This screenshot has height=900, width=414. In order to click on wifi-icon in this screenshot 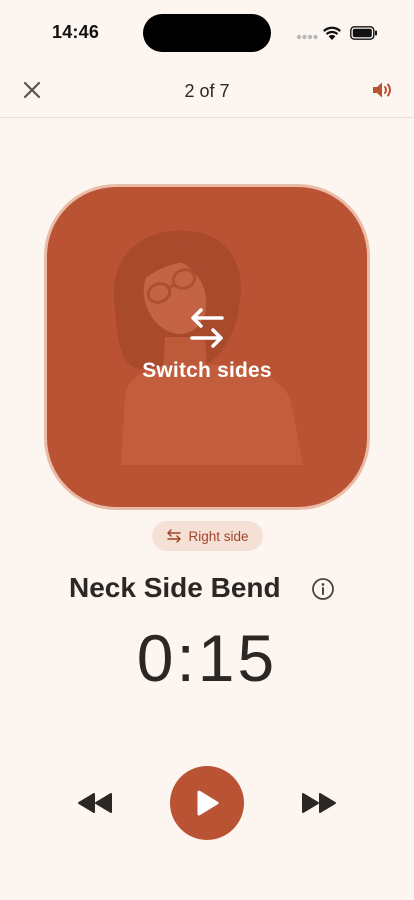, I will do `click(332, 33)`.